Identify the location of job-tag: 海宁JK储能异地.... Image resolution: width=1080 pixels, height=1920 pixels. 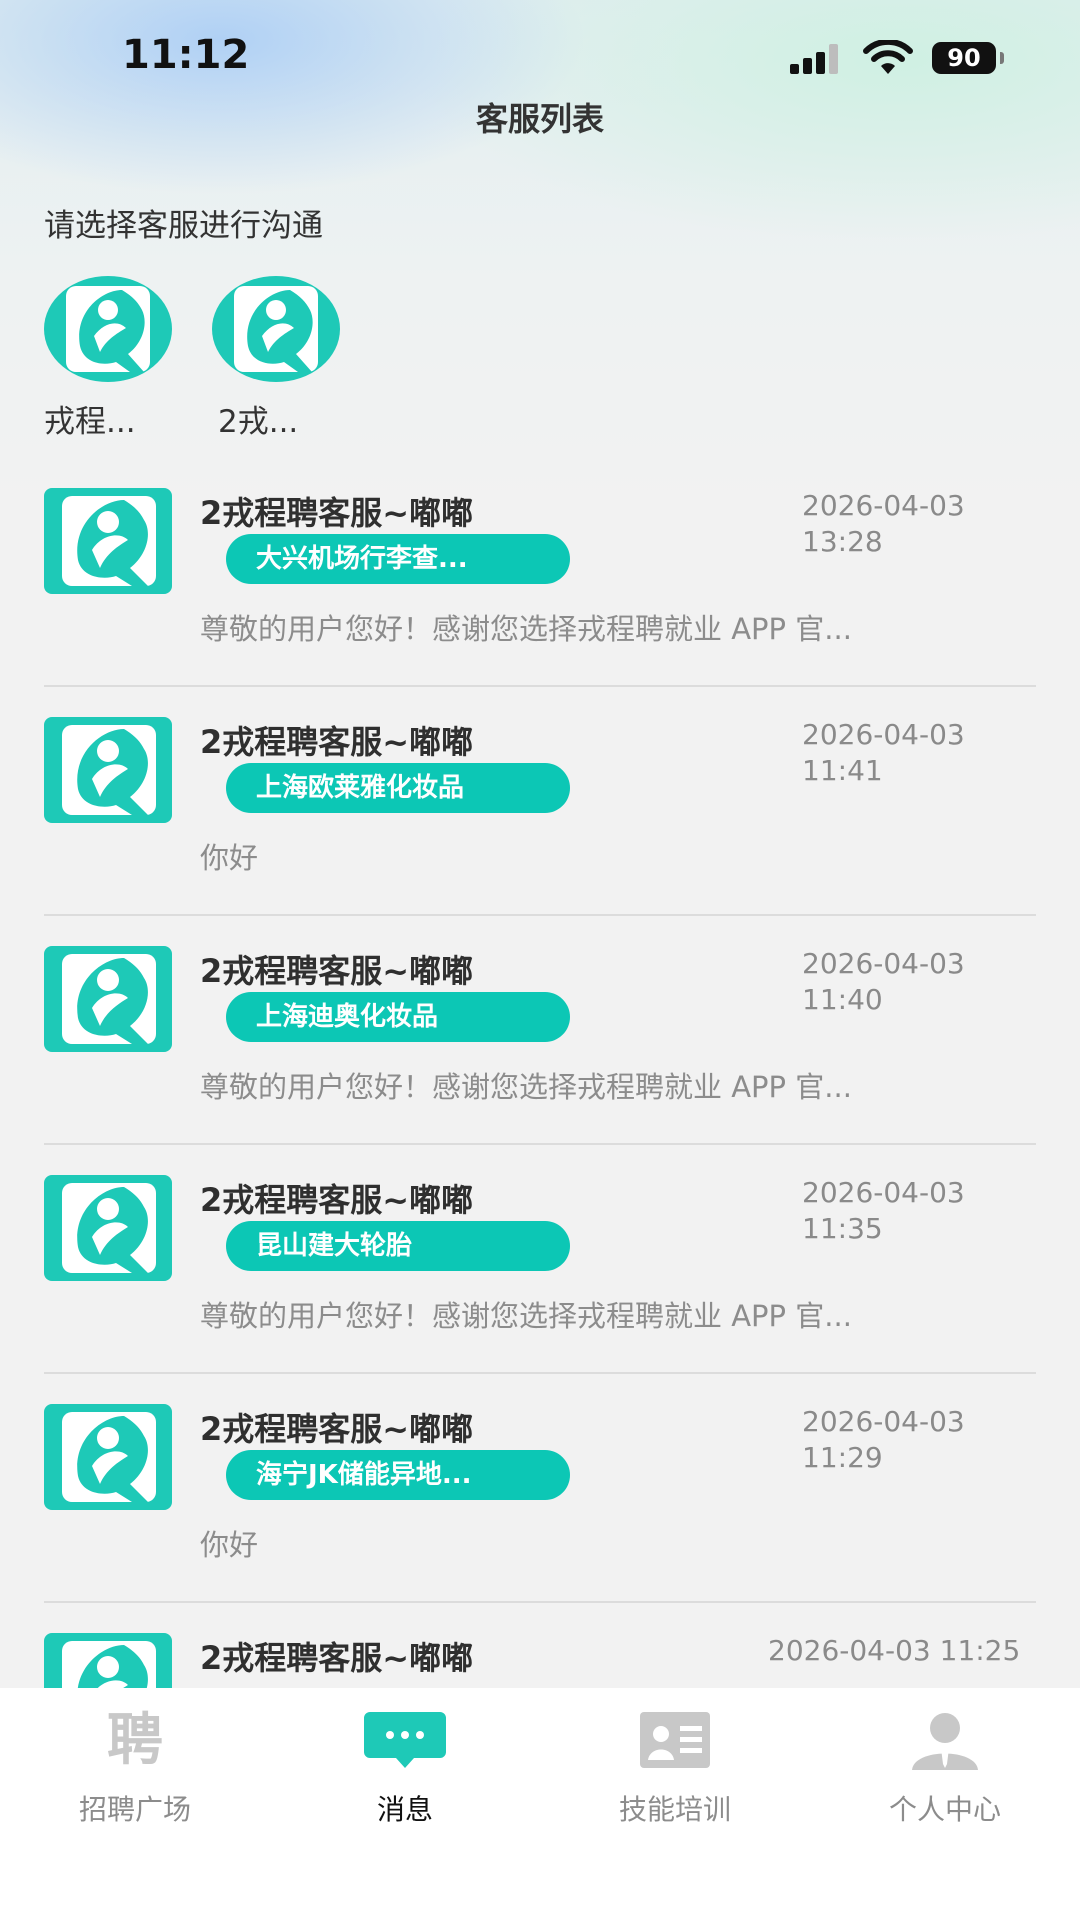
(398, 1475).